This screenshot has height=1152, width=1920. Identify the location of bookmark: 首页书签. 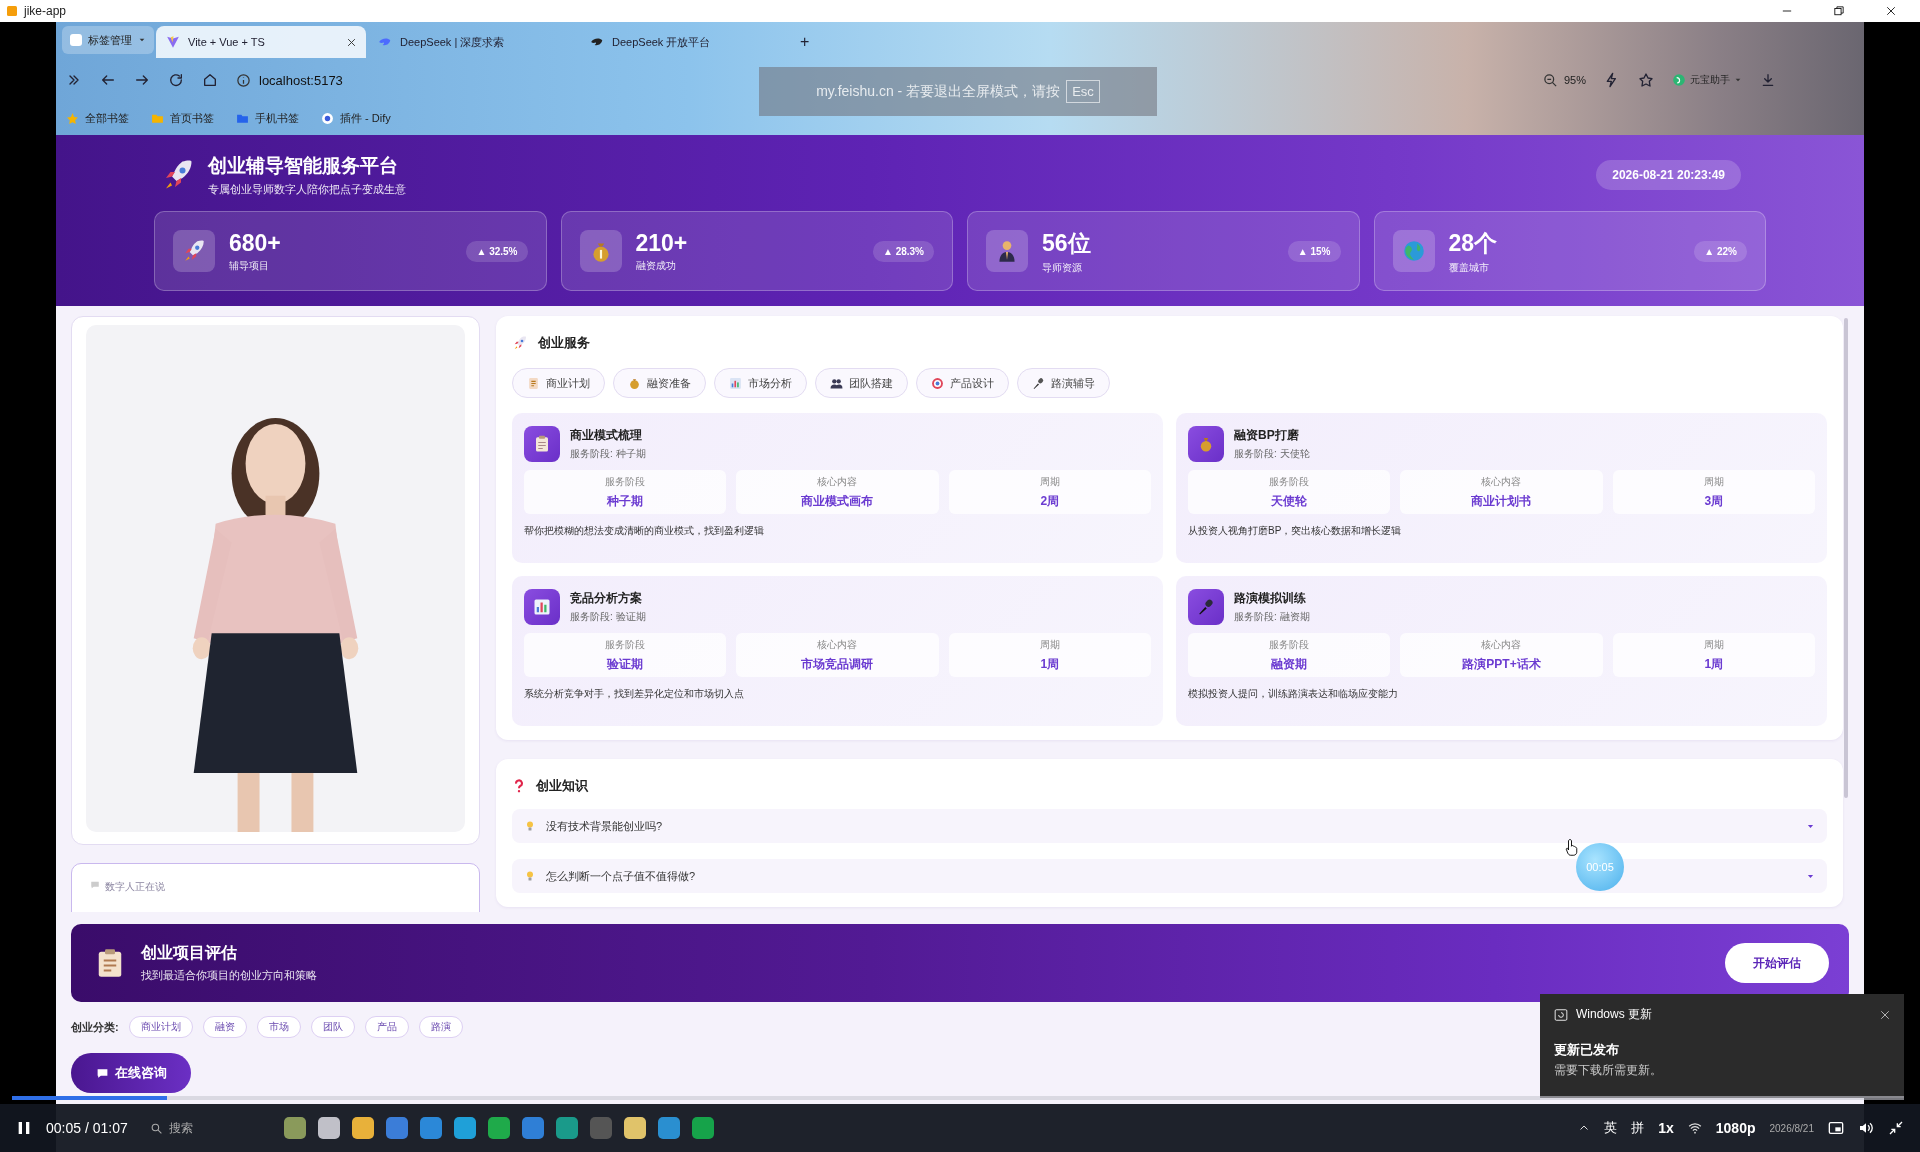
(182, 118).